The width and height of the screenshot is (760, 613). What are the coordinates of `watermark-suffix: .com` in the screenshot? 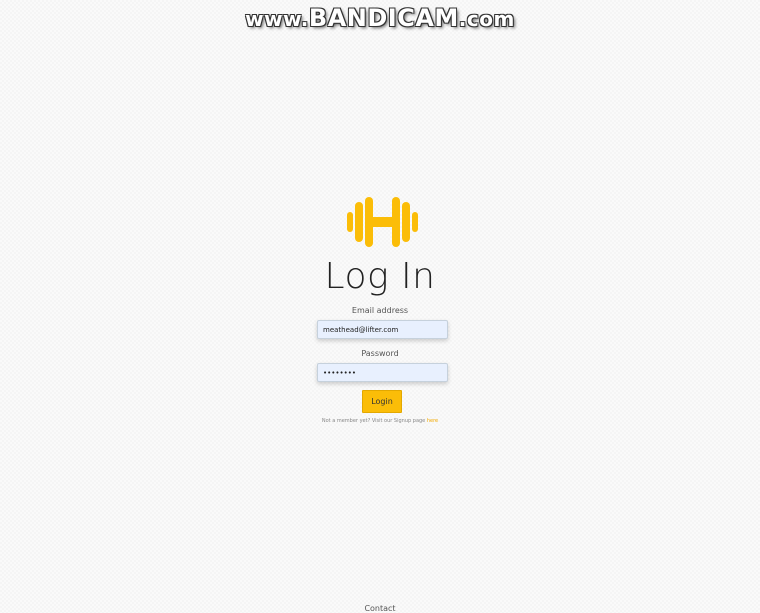 It's located at (486, 19).